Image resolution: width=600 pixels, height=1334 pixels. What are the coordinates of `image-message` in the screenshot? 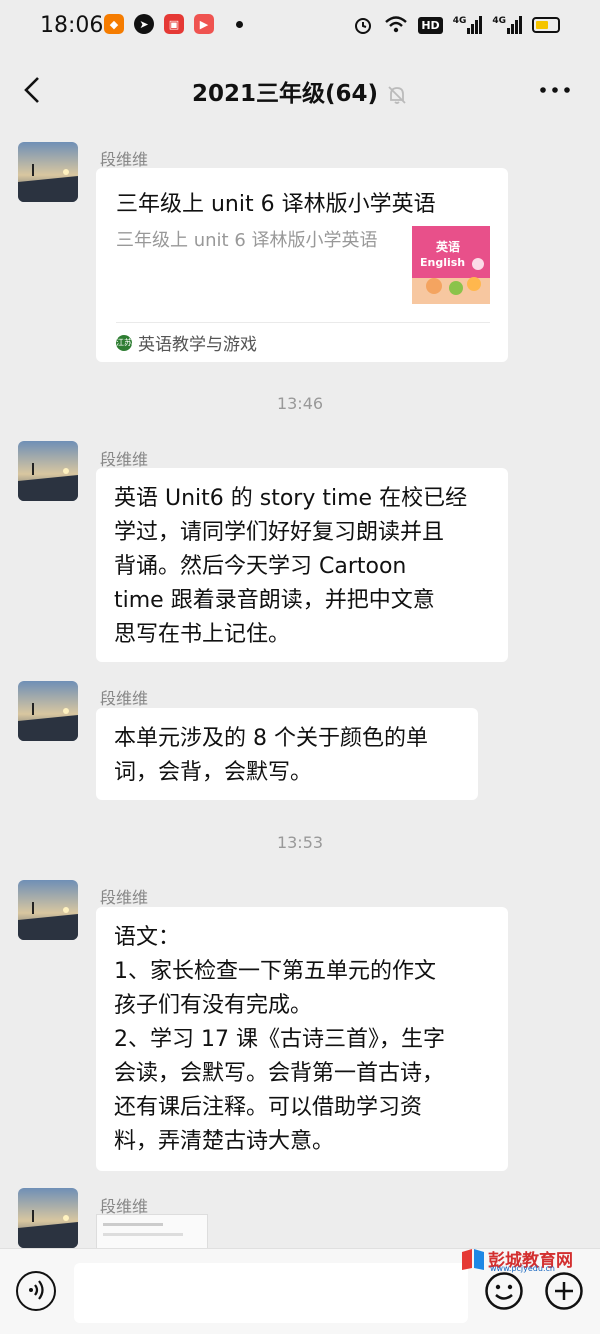 It's located at (152, 1231).